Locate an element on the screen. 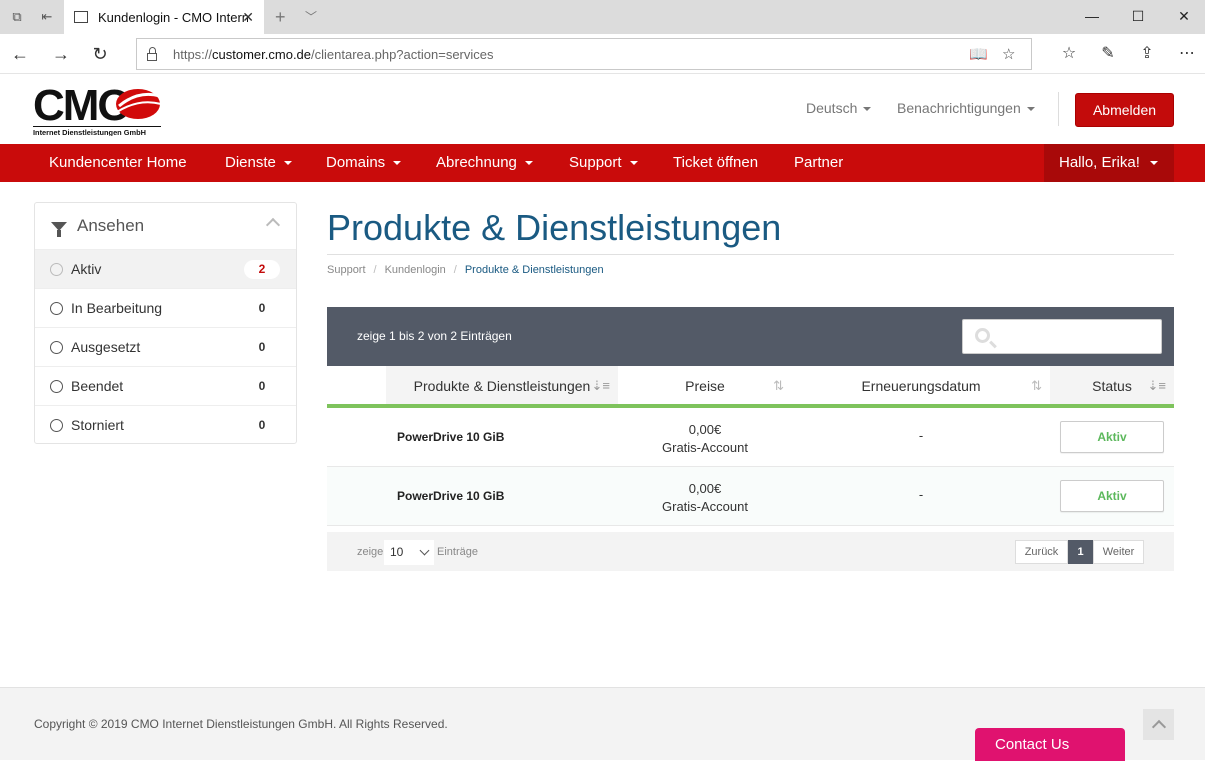 This screenshot has width=1205, height=762. nav-item-home: Kundencenter Home is located at coordinates (118, 162).